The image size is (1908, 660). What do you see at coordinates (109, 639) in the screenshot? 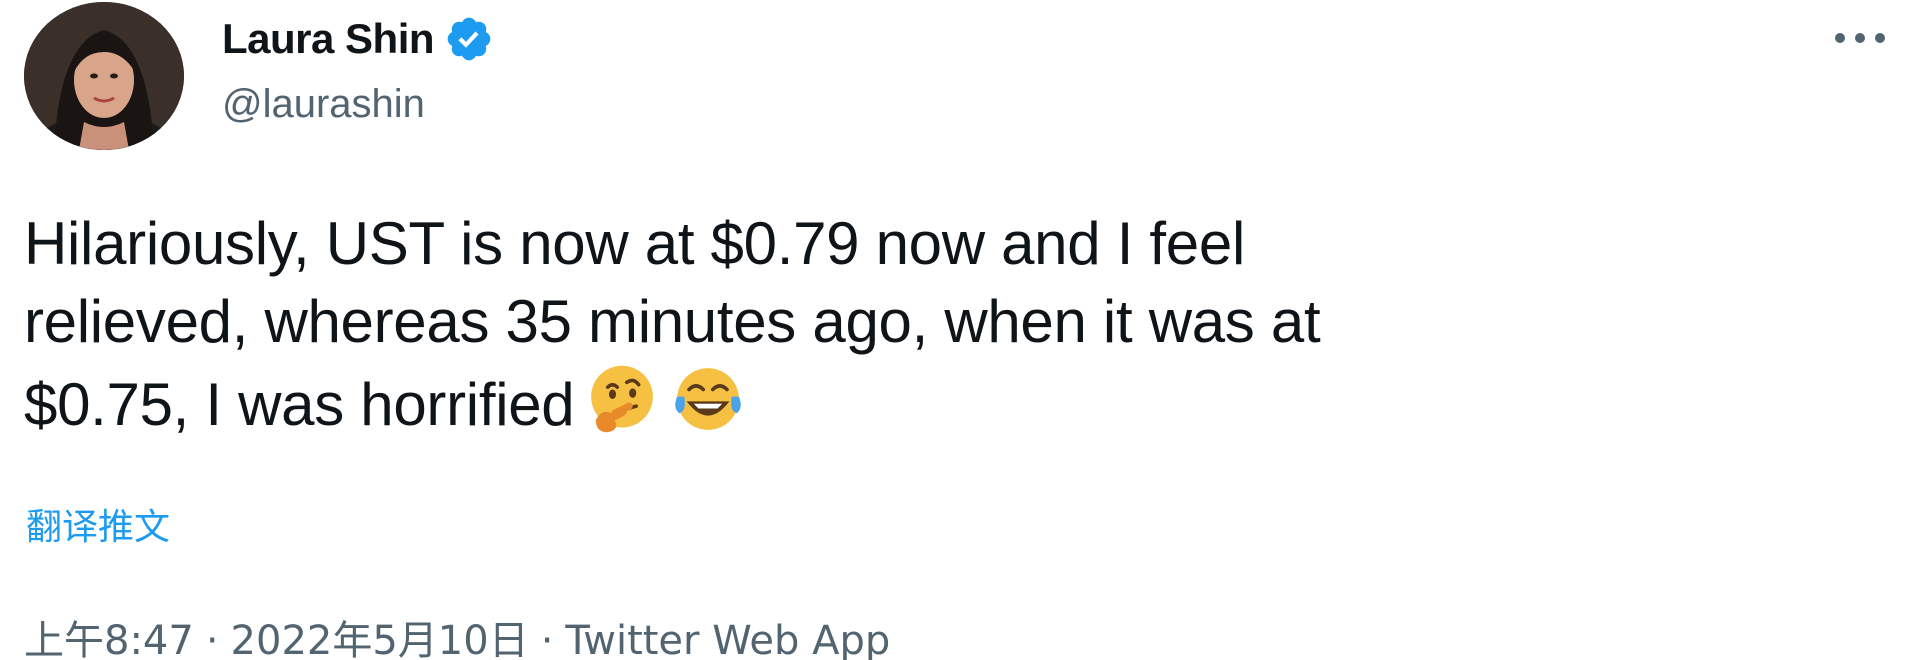
I see `tweet-time: 上午8:47` at bounding box center [109, 639].